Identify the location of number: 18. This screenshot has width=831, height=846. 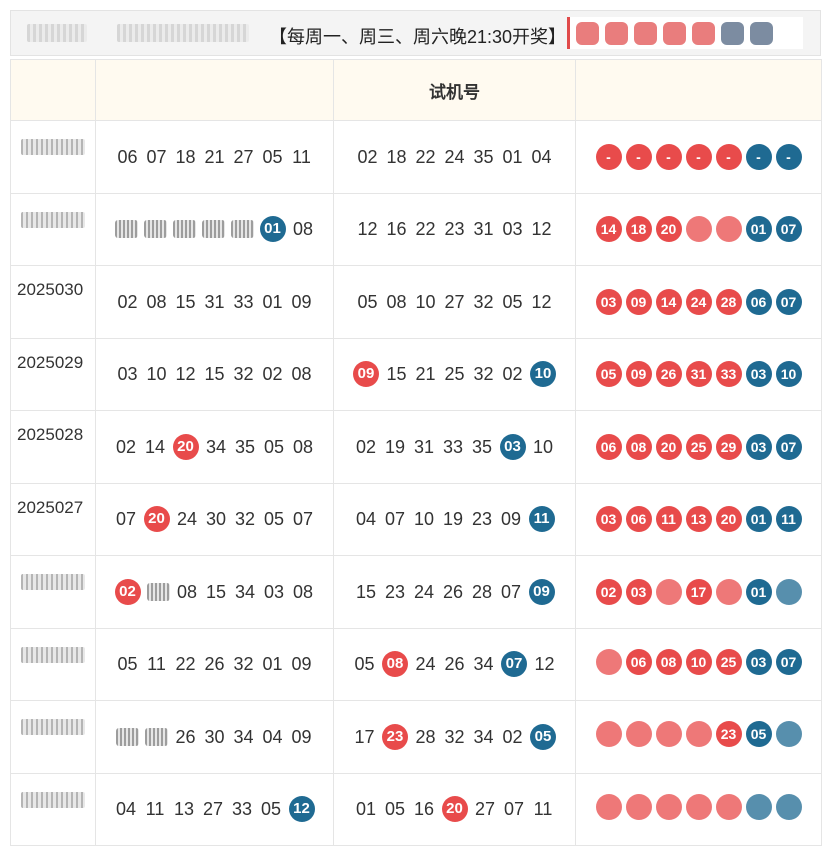
(396, 156).